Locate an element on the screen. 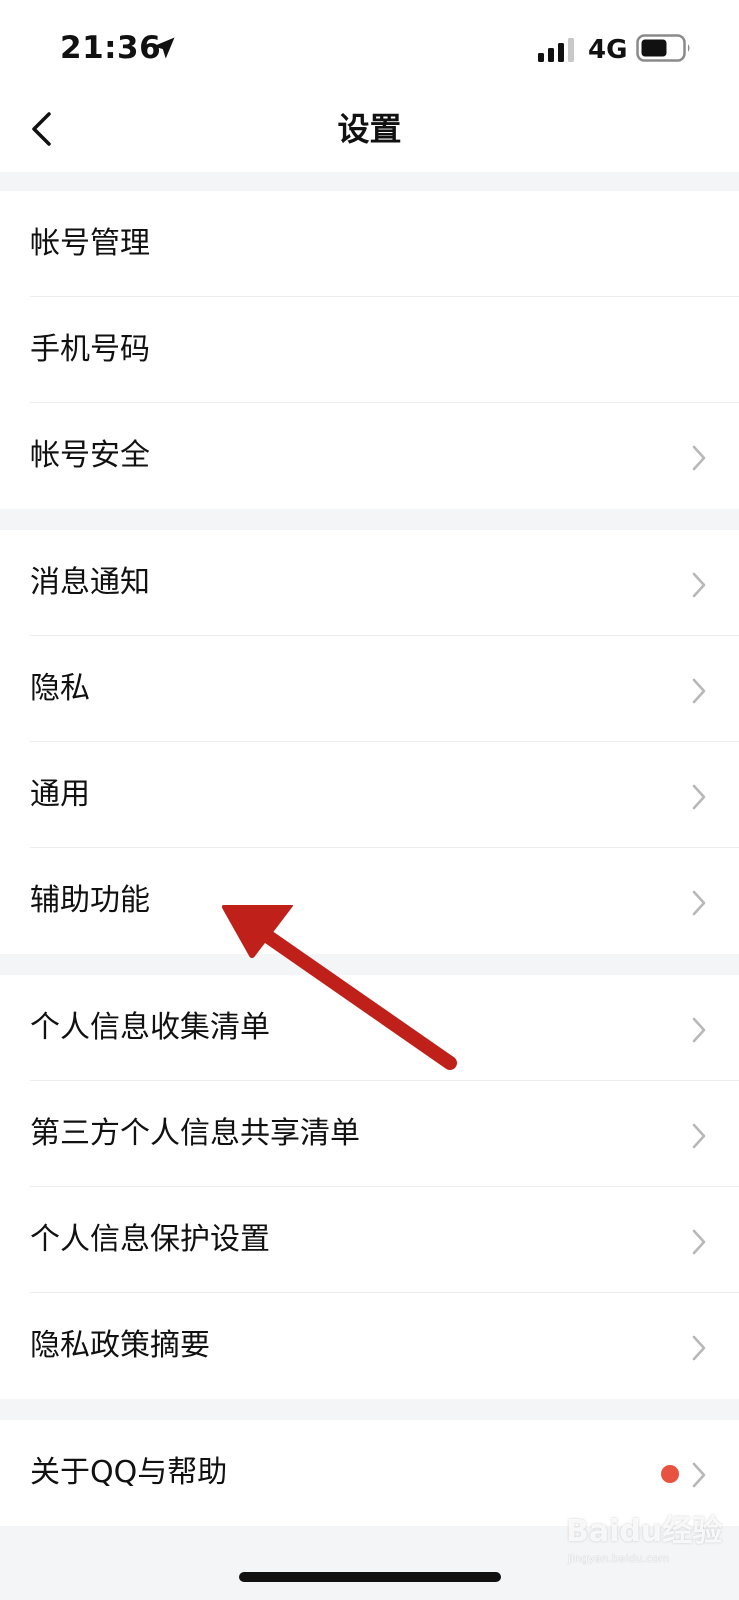 The image size is (739, 1600). settings-item-about-help: 关于QQ与帮助 is located at coordinates (369, 1473).